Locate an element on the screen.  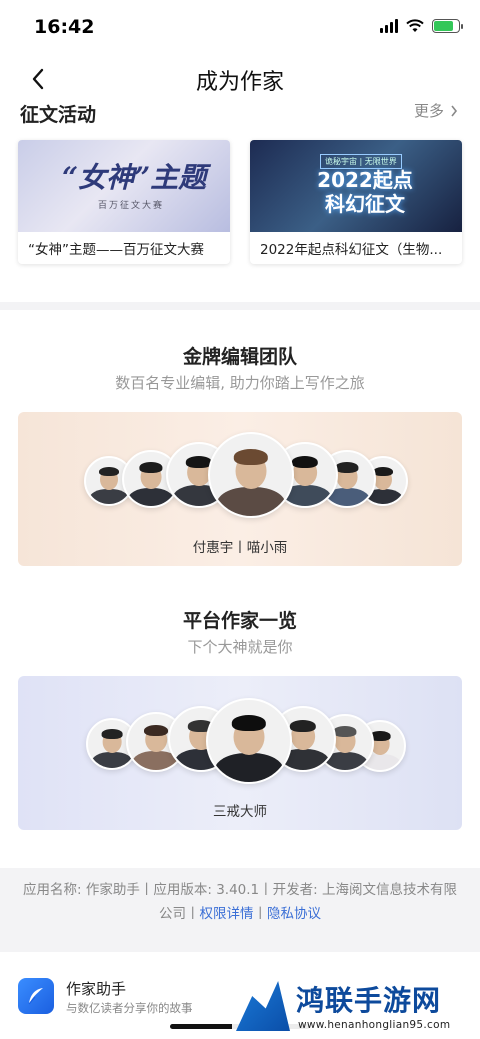
battery-icon is located at coordinates (447, 26).